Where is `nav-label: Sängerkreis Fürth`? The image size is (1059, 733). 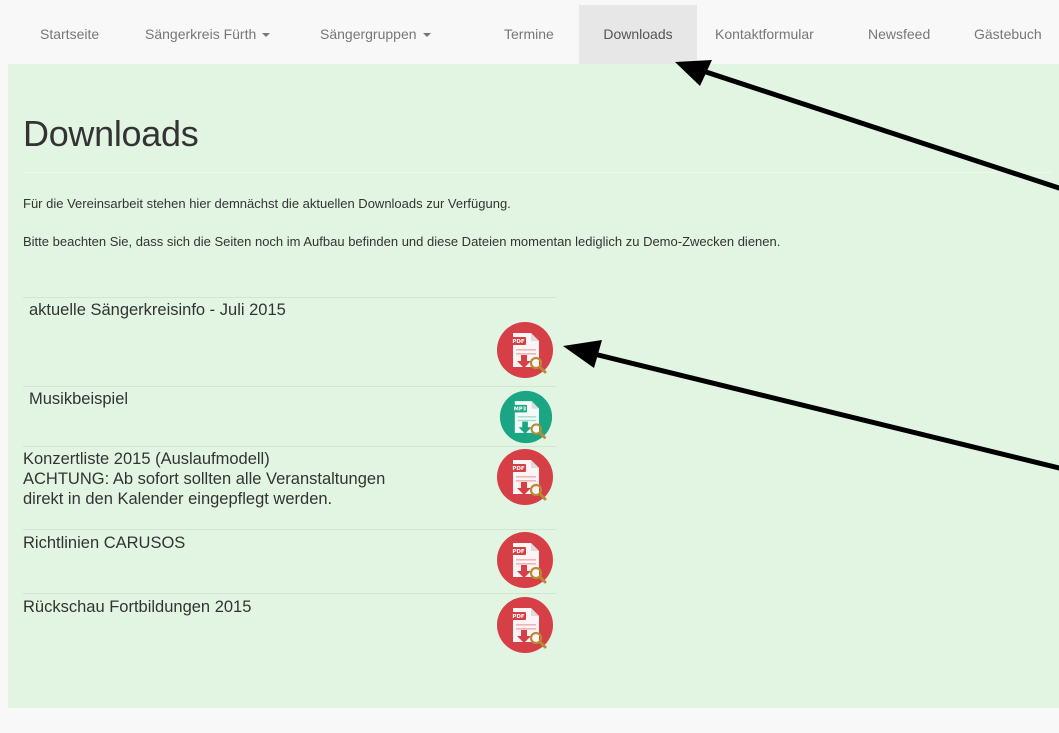
nav-label: Sängerkreis Fürth is located at coordinates (201, 34).